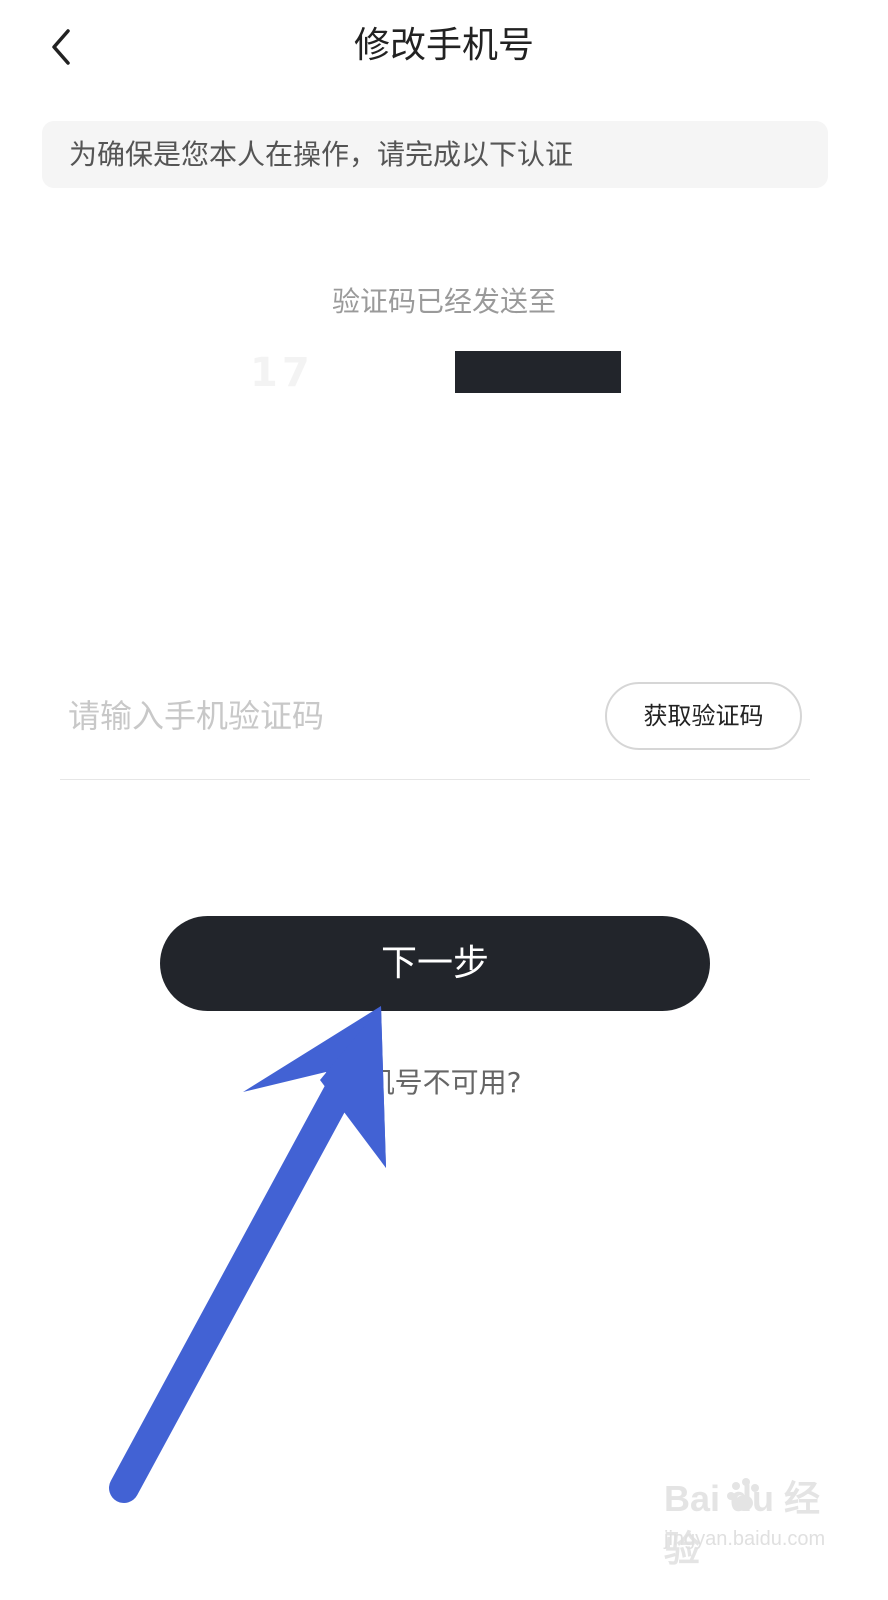  I want to click on next-step-button: 下一步, so click(435, 963).